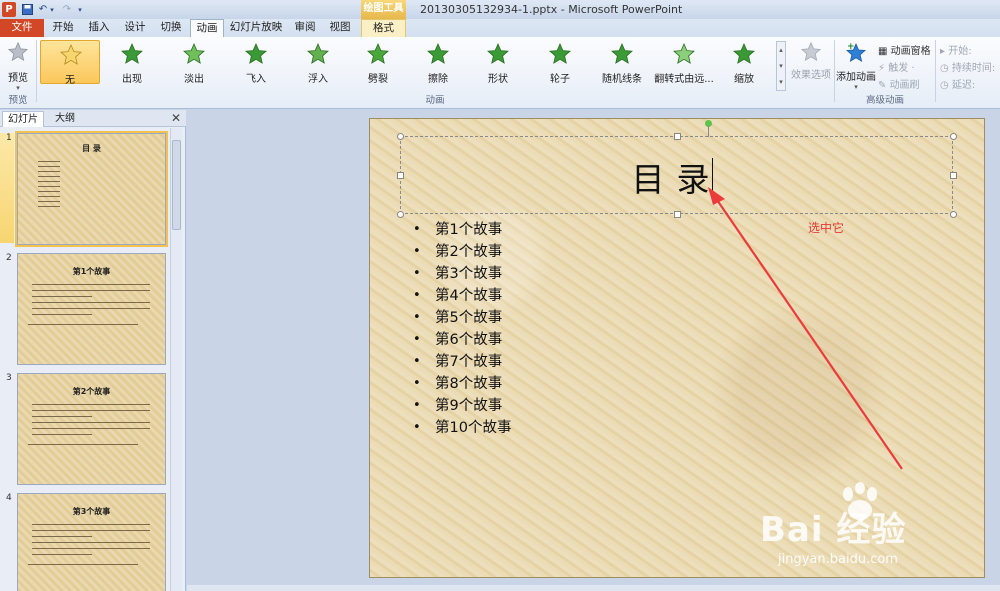 Image resolution: width=1000 pixels, height=591 pixels. I want to click on slide-thumbnail: 第1个故事, so click(91, 309).